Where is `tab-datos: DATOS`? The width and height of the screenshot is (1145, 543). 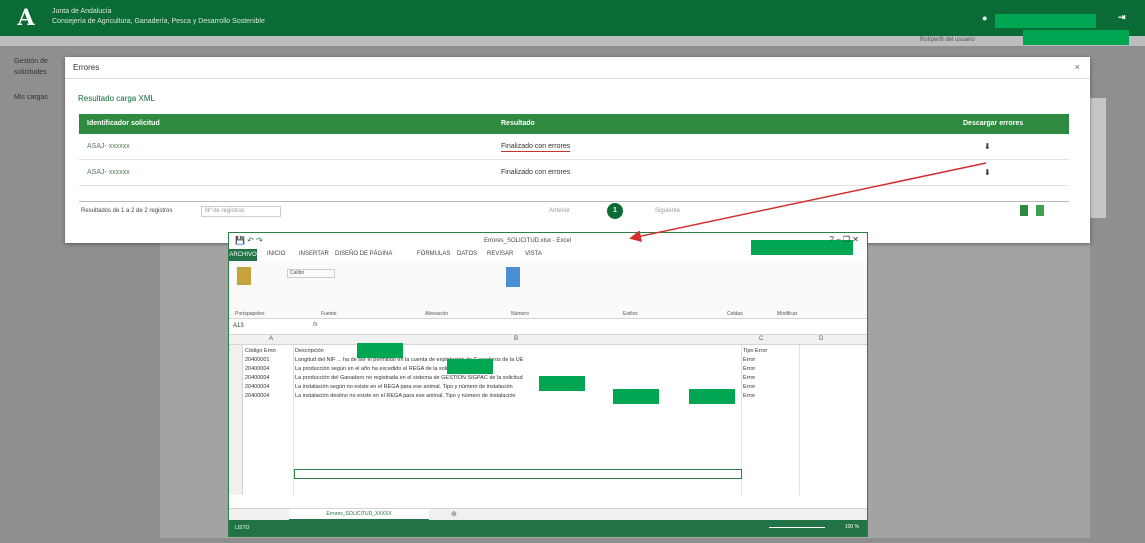 tab-datos: DATOS is located at coordinates (467, 254).